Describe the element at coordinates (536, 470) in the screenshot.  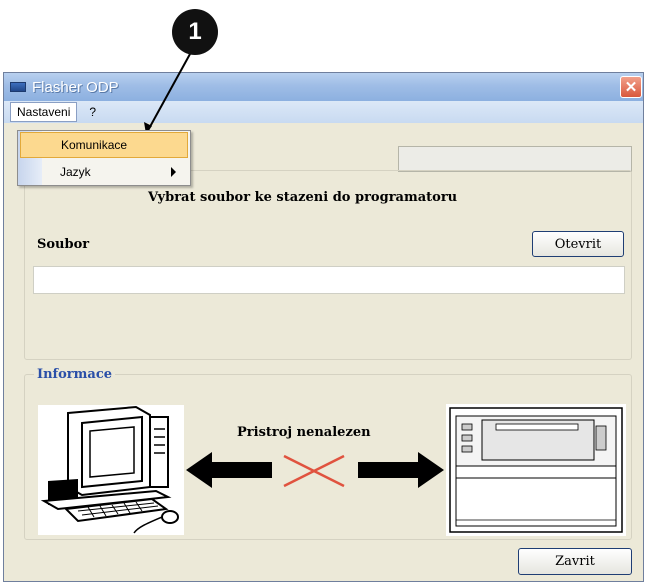
I see `device-icon` at that location.